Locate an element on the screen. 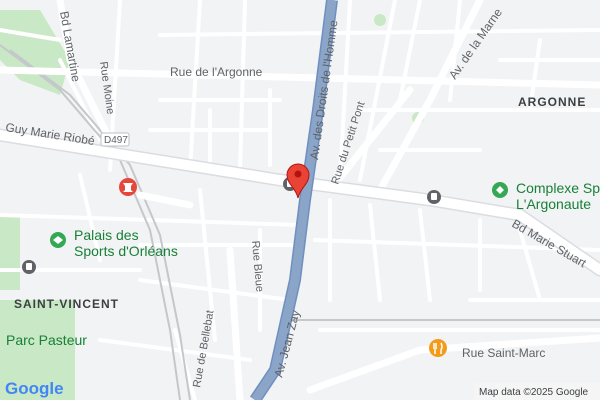 This screenshot has height=400, width=600. route-shield-d497: D497 is located at coordinates (115, 139).